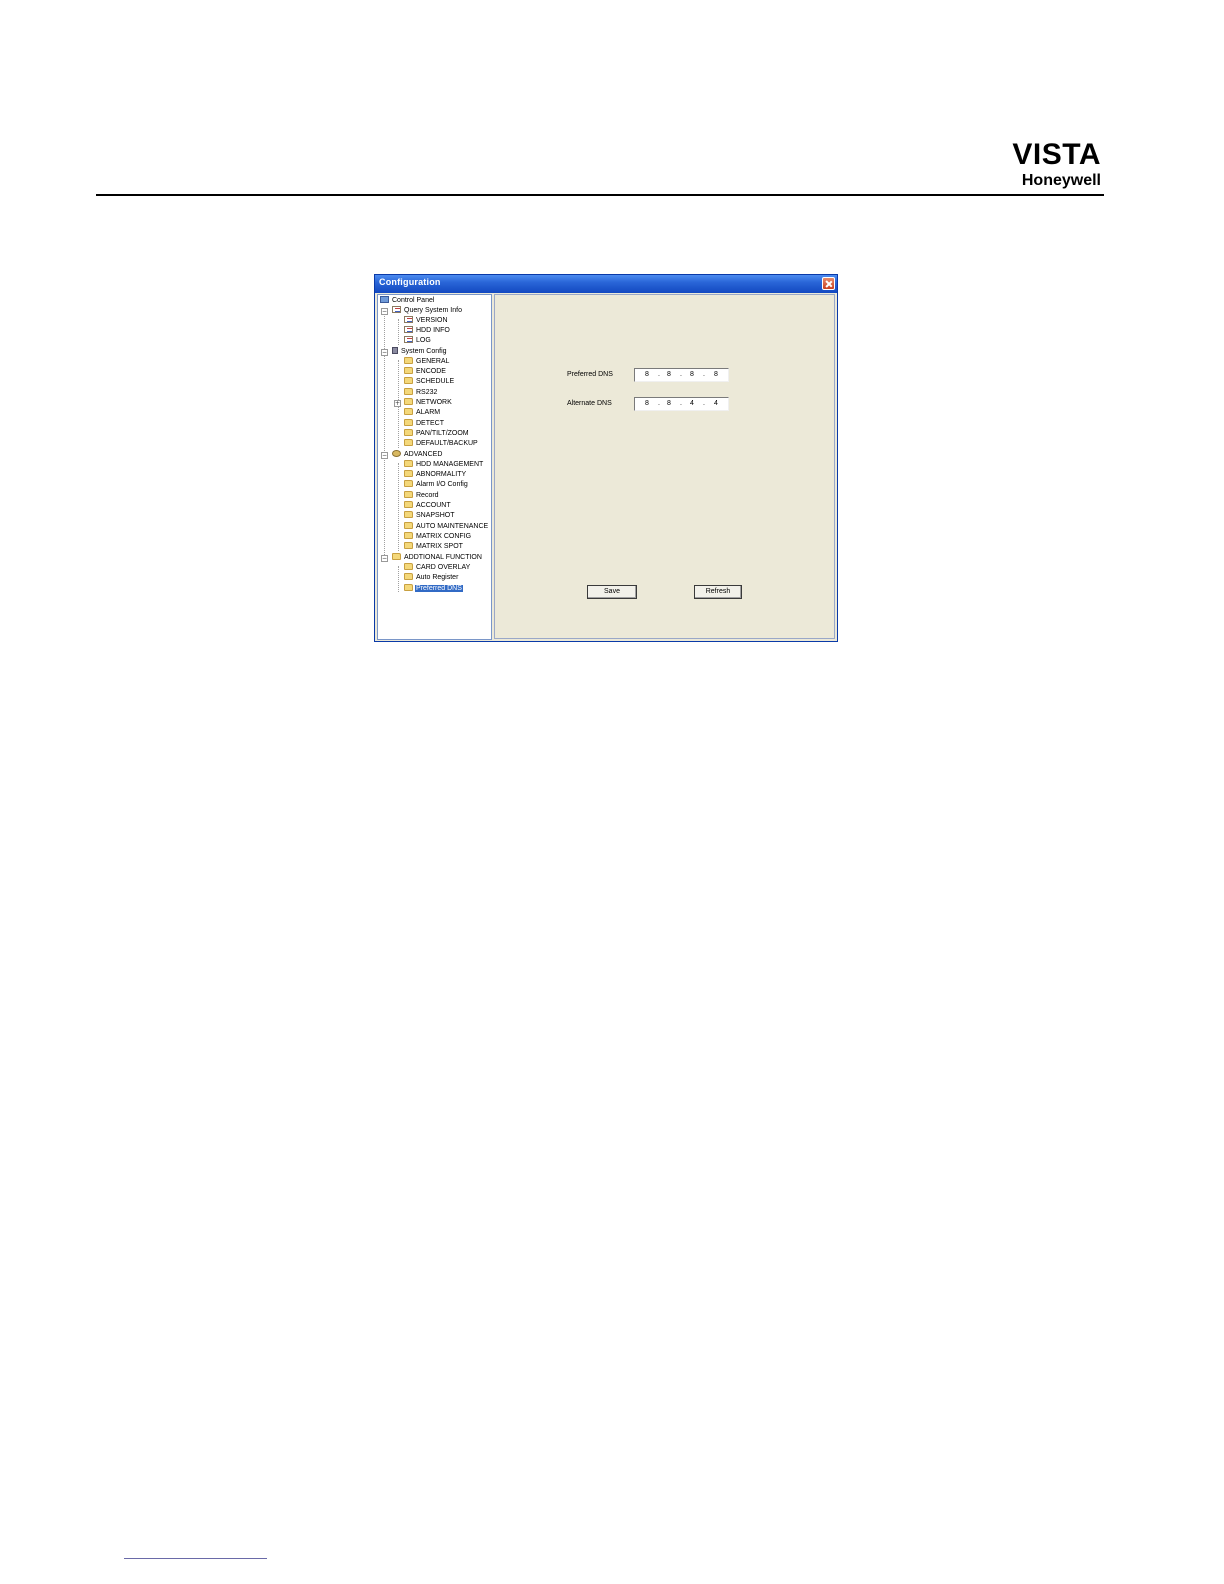 Image resolution: width=1224 pixels, height=1584 pixels. I want to click on preferred-dns-field: 8 . 8 . 8 . 8, so click(681, 375).